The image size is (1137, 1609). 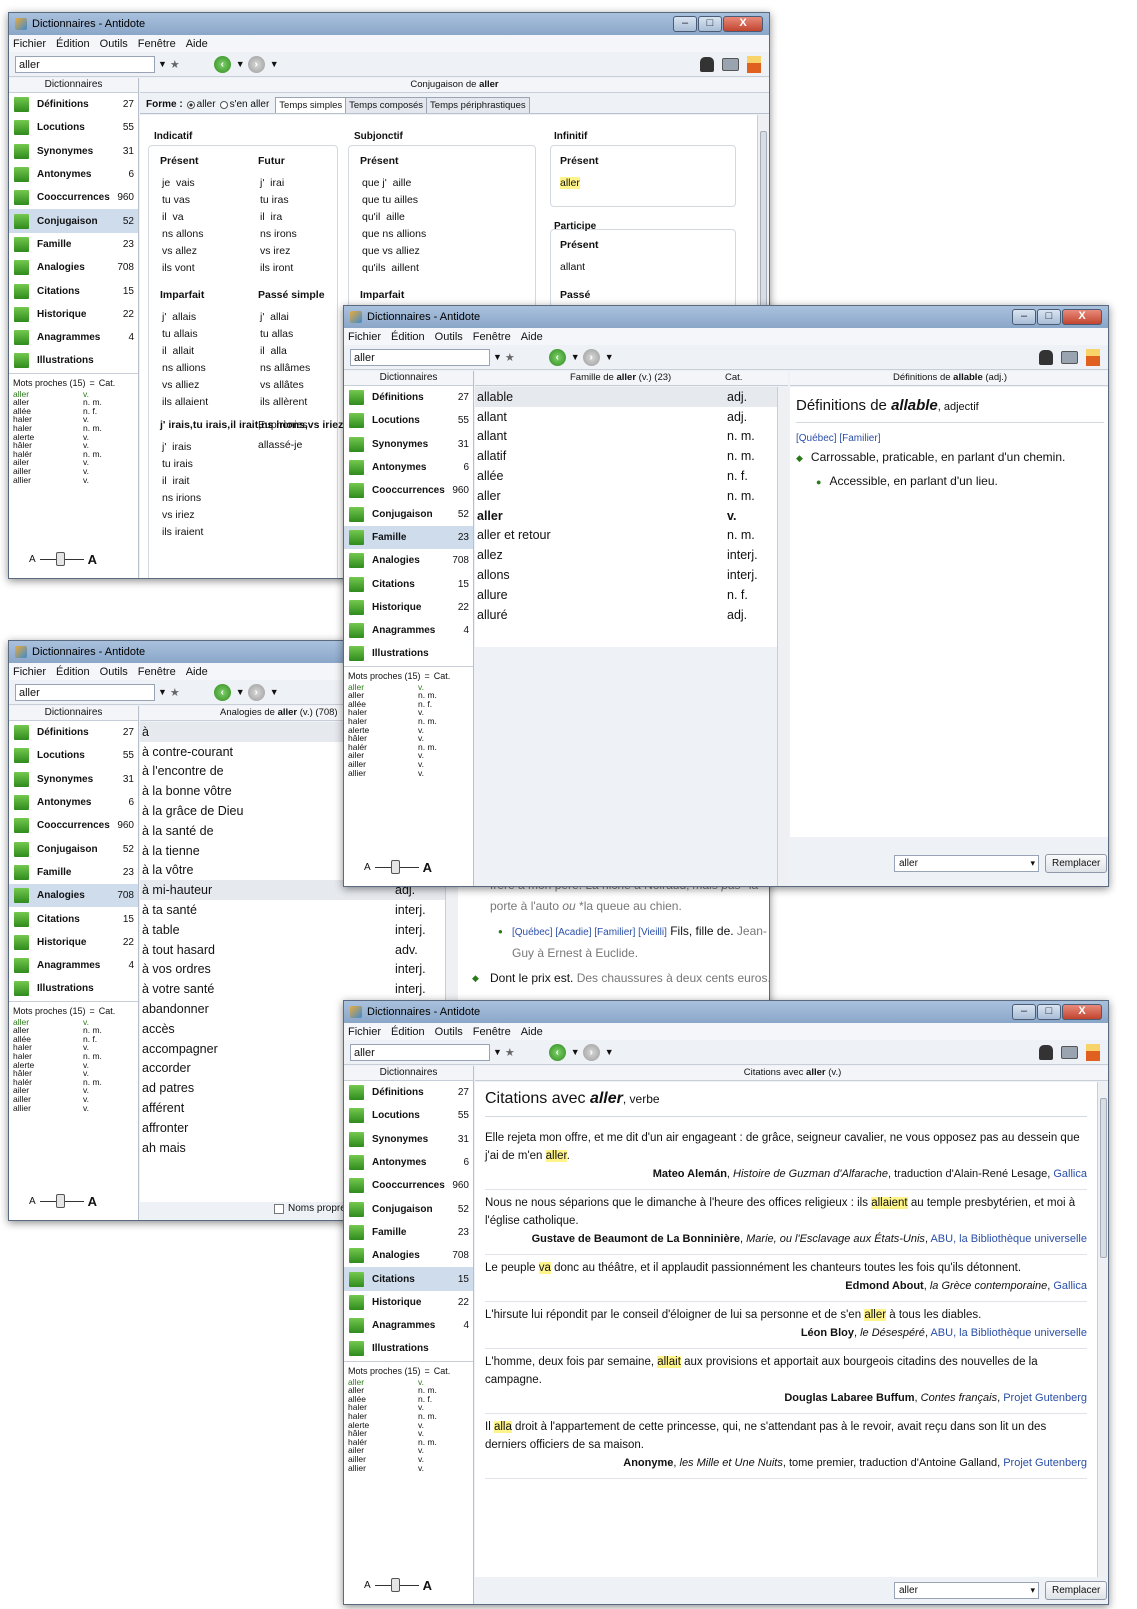 I want to click on table-row: à ta santé interj., so click(x=292, y=910).